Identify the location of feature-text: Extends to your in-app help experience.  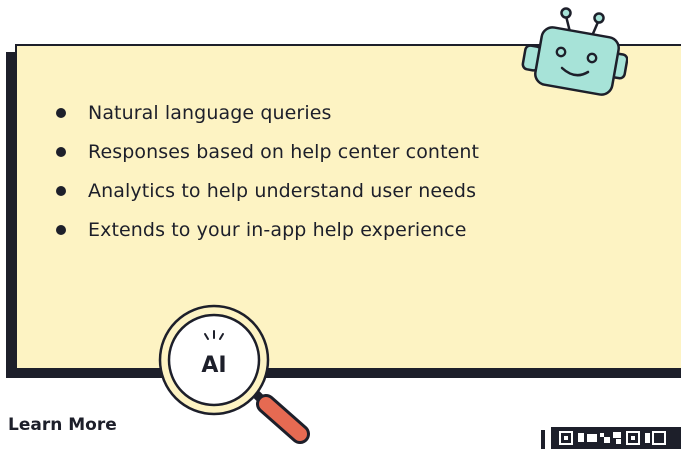
(277, 229).